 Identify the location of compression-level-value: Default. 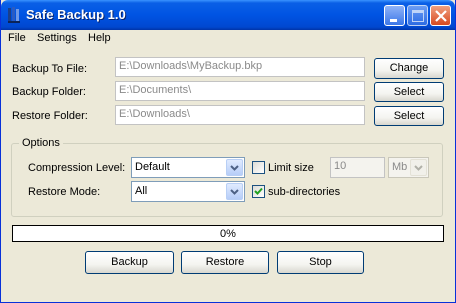
(152, 167).